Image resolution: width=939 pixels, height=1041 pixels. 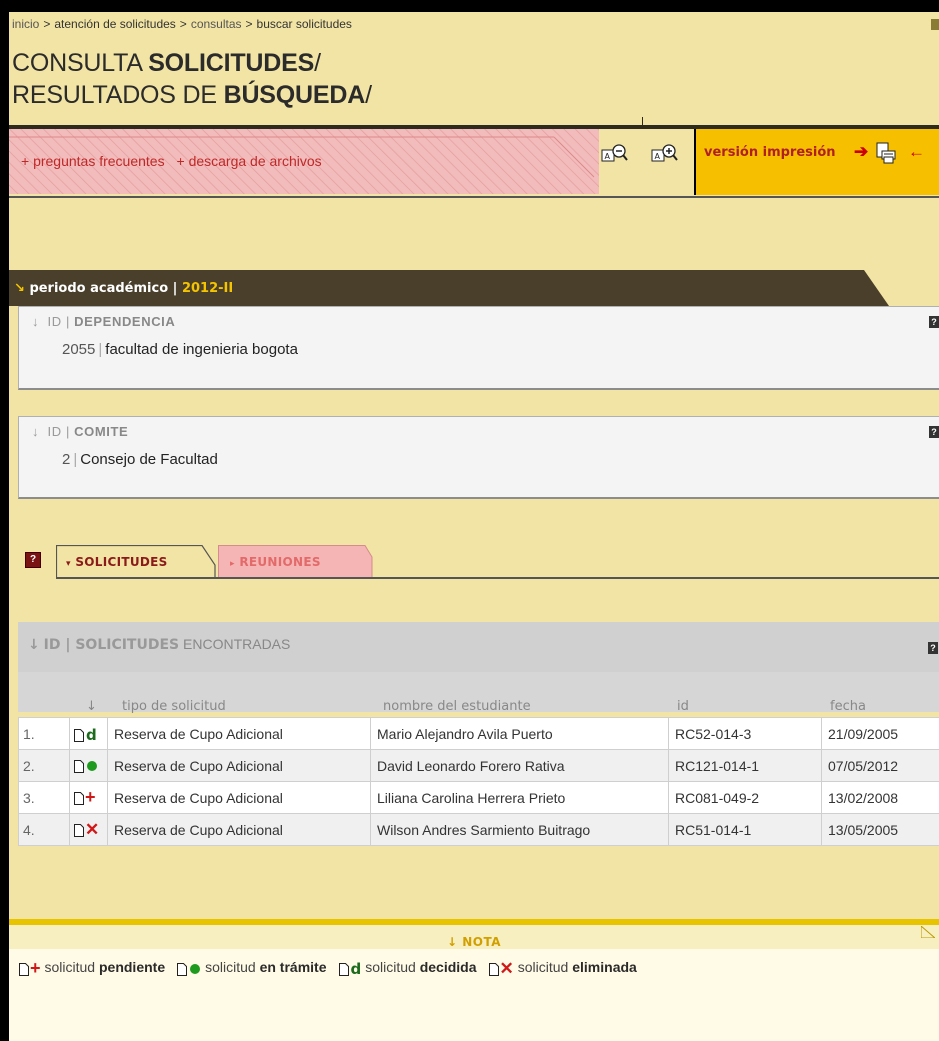 I want to click on period-arrow-icon: ↘, so click(x=19, y=288).